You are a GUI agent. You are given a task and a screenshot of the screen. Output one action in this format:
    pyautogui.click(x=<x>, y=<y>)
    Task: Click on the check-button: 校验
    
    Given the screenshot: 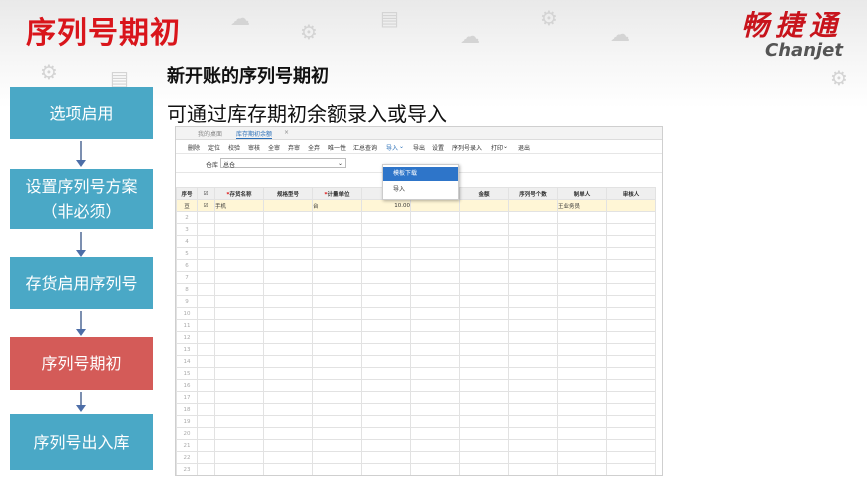 What is the action you would take?
    pyautogui.click(x=234, y=147)
    